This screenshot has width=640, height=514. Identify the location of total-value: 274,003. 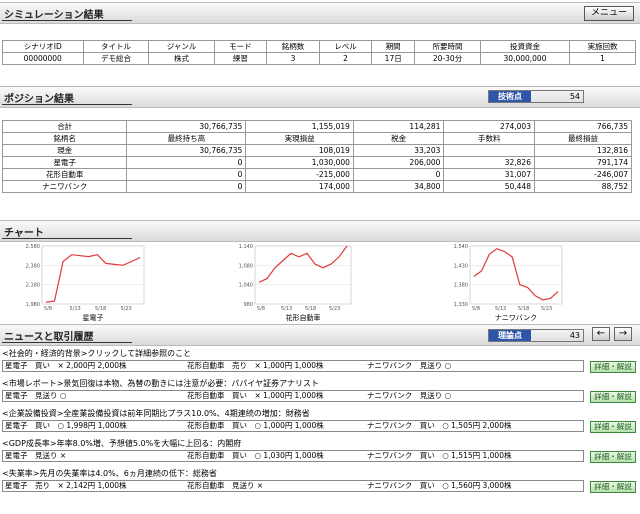
(489, 126).